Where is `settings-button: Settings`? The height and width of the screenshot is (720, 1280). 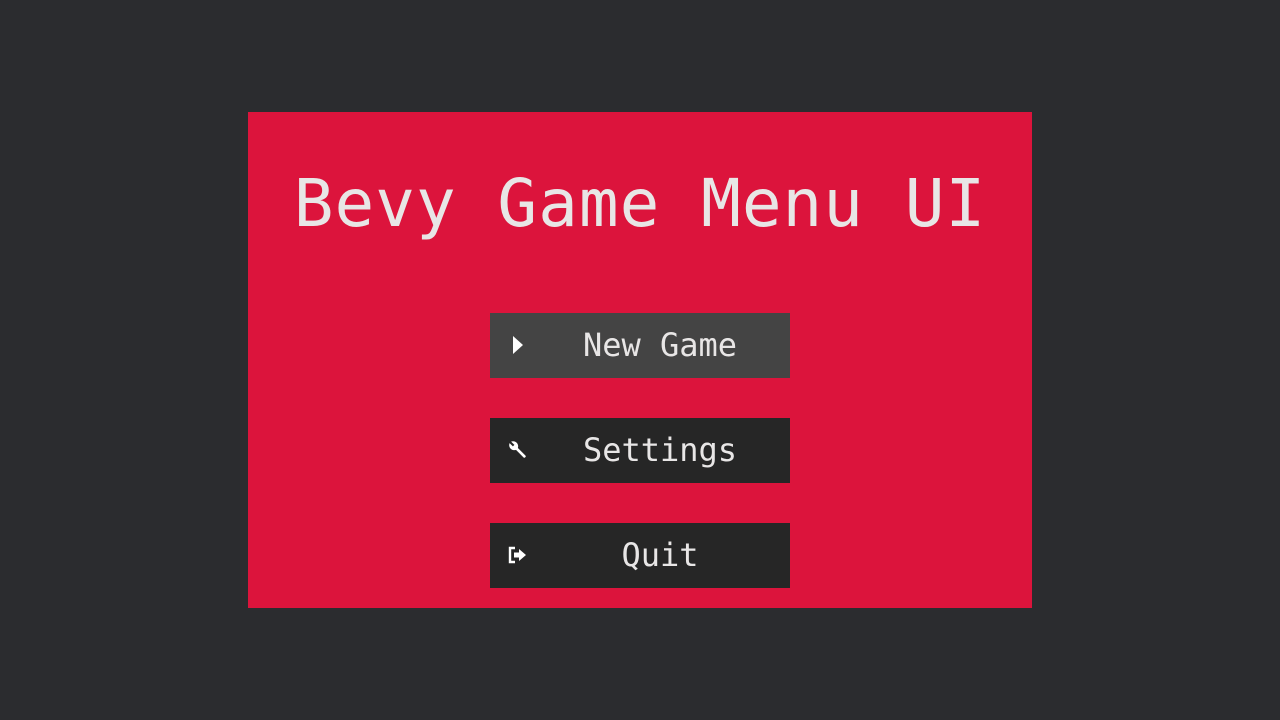 settings-button: Settings is located at coordinates (640, 450).